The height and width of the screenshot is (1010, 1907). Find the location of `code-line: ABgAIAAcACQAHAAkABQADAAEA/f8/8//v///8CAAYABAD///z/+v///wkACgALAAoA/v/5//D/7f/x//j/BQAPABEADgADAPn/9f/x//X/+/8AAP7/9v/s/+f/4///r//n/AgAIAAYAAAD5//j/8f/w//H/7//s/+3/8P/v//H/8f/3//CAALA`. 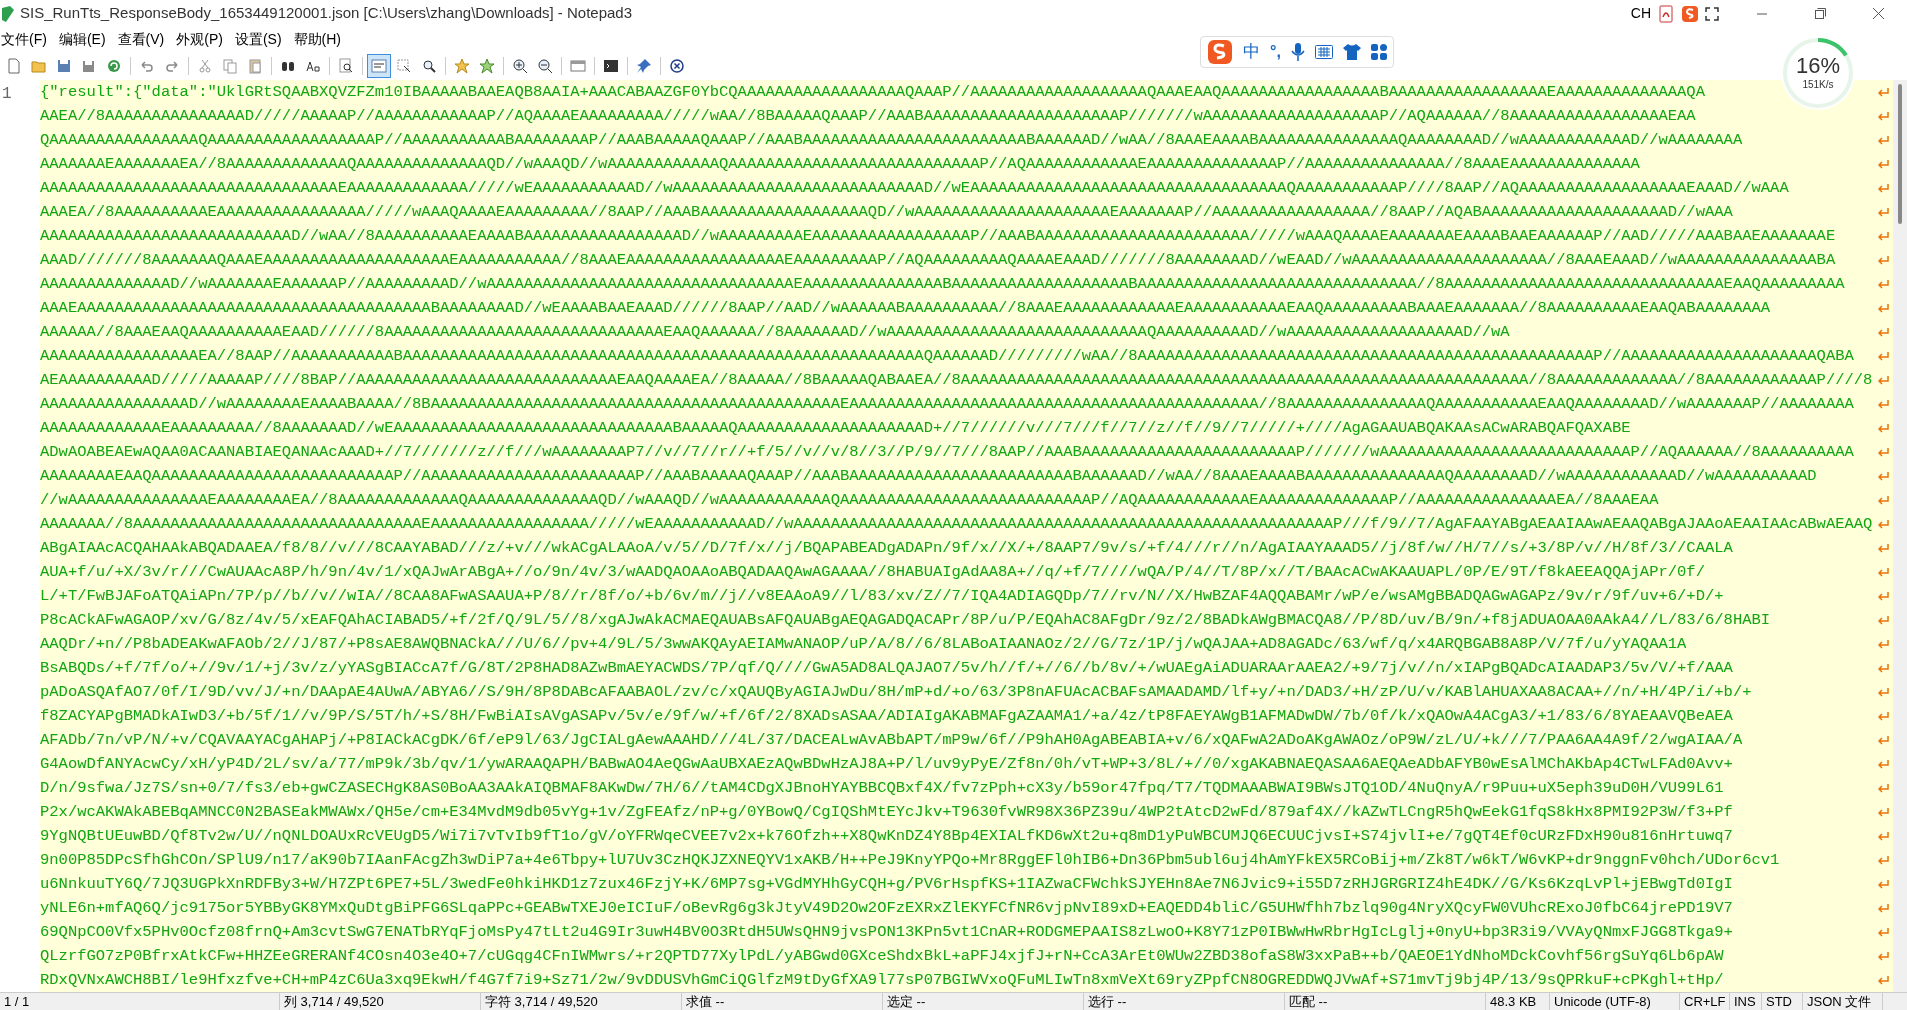

code-line: ABgAIAAcACQAHAAkABQADAAEA/f8/8//v///8CAAYABAD///z/+v///wkACgALAAoA/v/5//D/7f/x//j/BQAPABEADgADAPn/9f/x//X/+/8AAP7/9v/s/+f/4///r//n/AgAIAAYAAAD5//j/8f/w//H/7//s/+3/8P/v//H/8f/3//CAALA is located at coordinates (886, 548).